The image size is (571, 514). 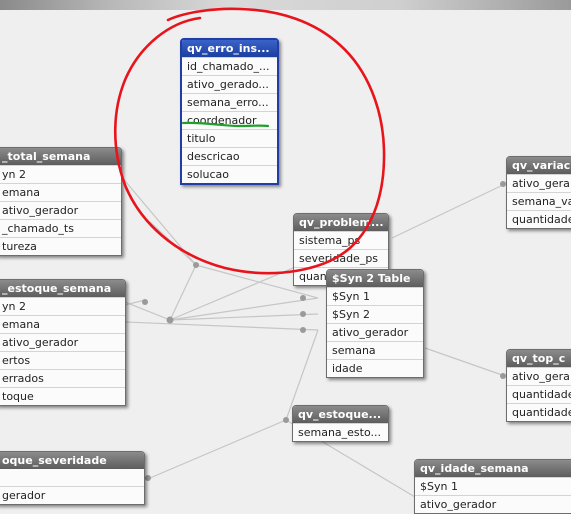 I want to click on table-header: qv_top_c, so click(x=539, y=358).